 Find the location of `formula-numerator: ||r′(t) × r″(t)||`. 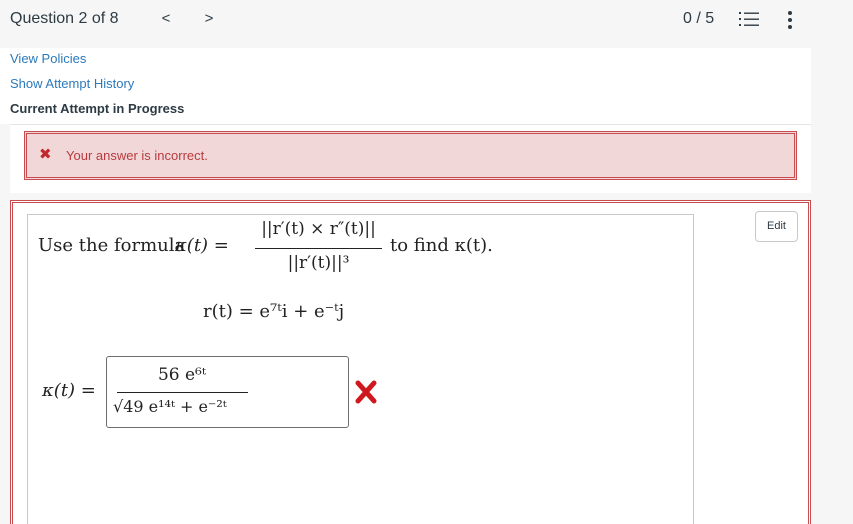

formula-numerator: ||r′(t) × r″(t)|| is located at coordinates (318, 229).